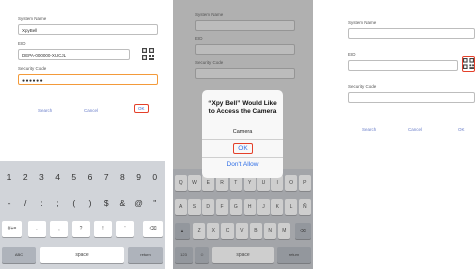  What do you see at coordinates (25, 177) in the screenshot?
I see `key-2: 2` at bounding box center [25, 177].